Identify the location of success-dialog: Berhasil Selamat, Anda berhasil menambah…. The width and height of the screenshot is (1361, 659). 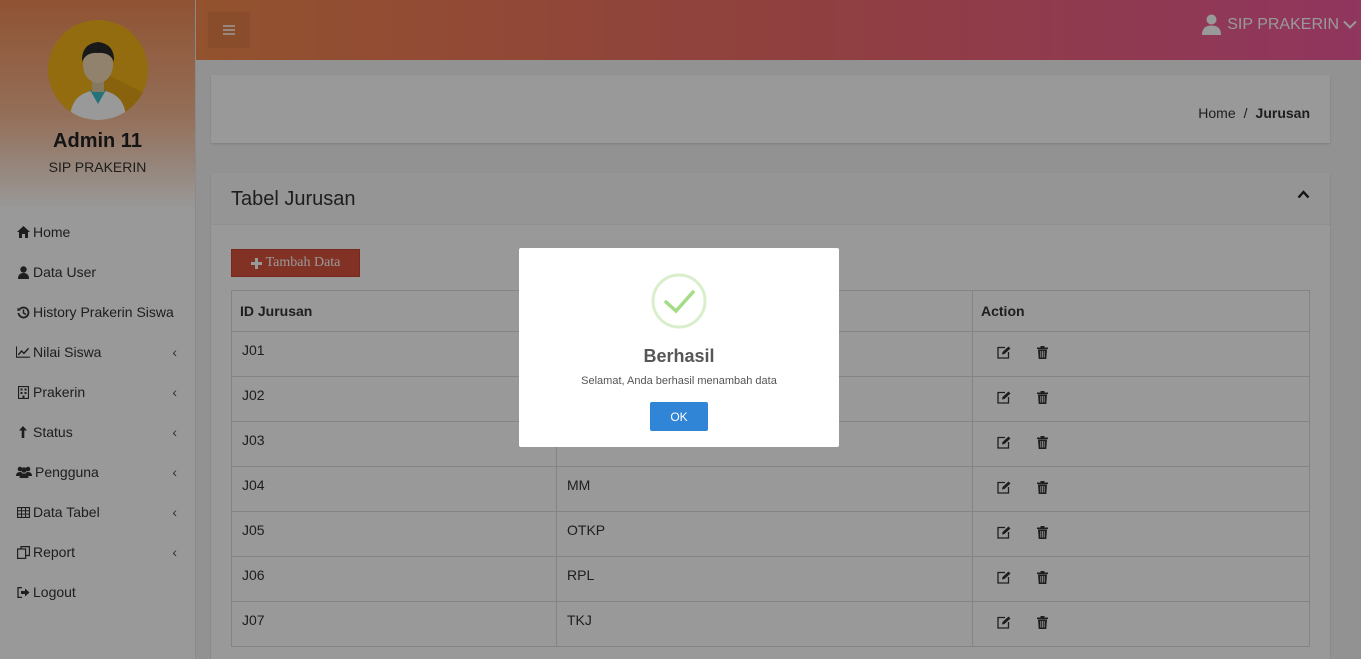
(679, 347).